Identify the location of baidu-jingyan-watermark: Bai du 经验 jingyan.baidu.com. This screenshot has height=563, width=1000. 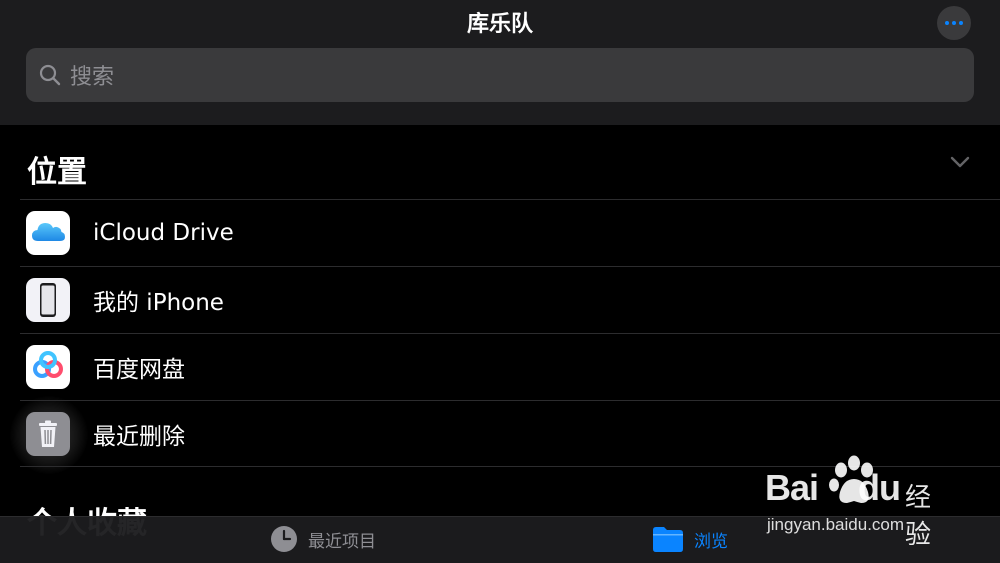
(860, 502).